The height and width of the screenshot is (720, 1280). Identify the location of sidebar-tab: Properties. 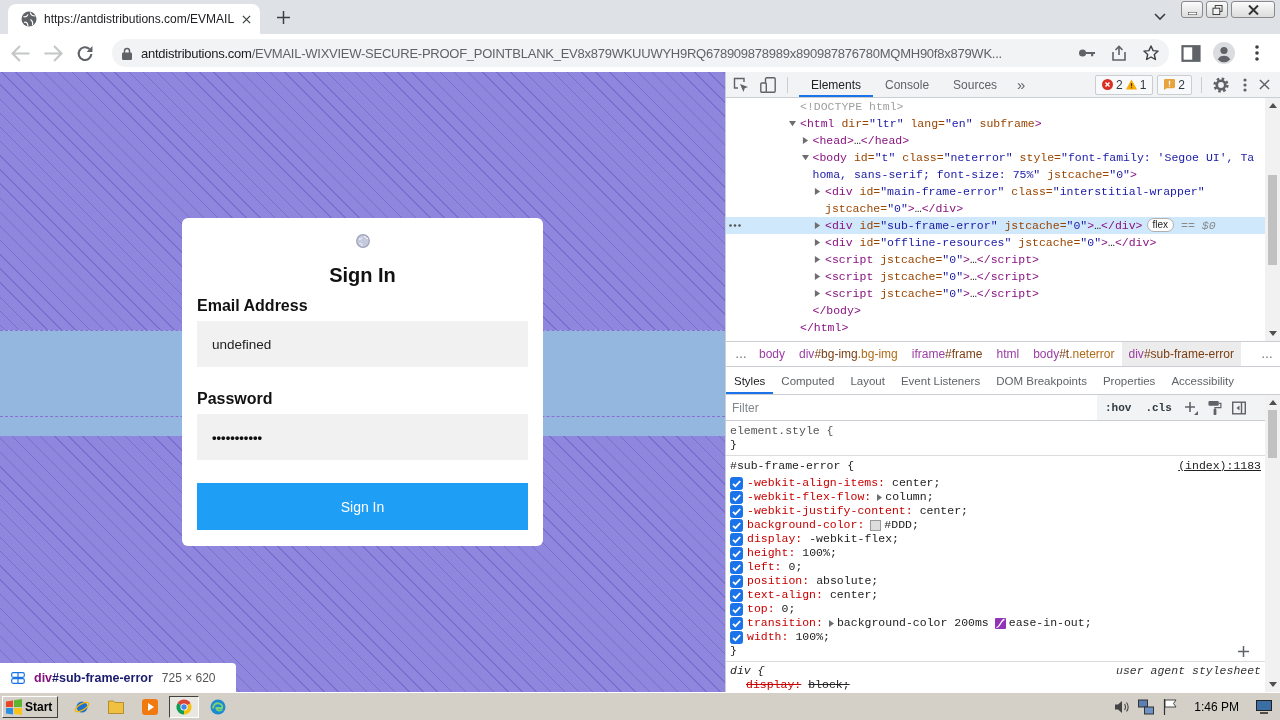
(1129, 380).